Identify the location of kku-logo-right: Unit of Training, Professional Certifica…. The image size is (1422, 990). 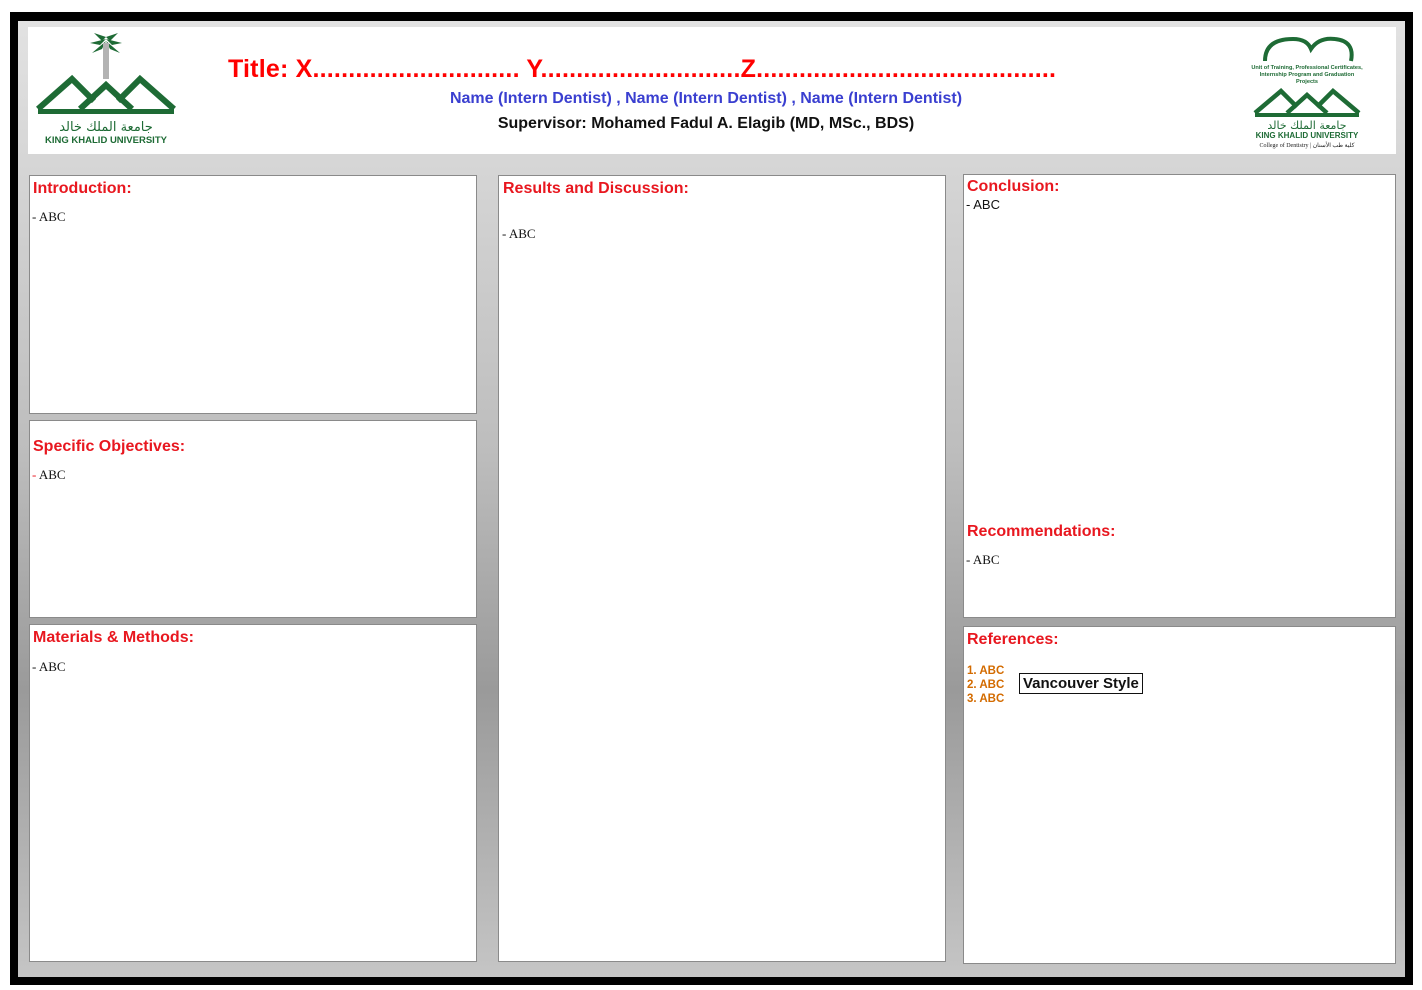
(1307, 92).